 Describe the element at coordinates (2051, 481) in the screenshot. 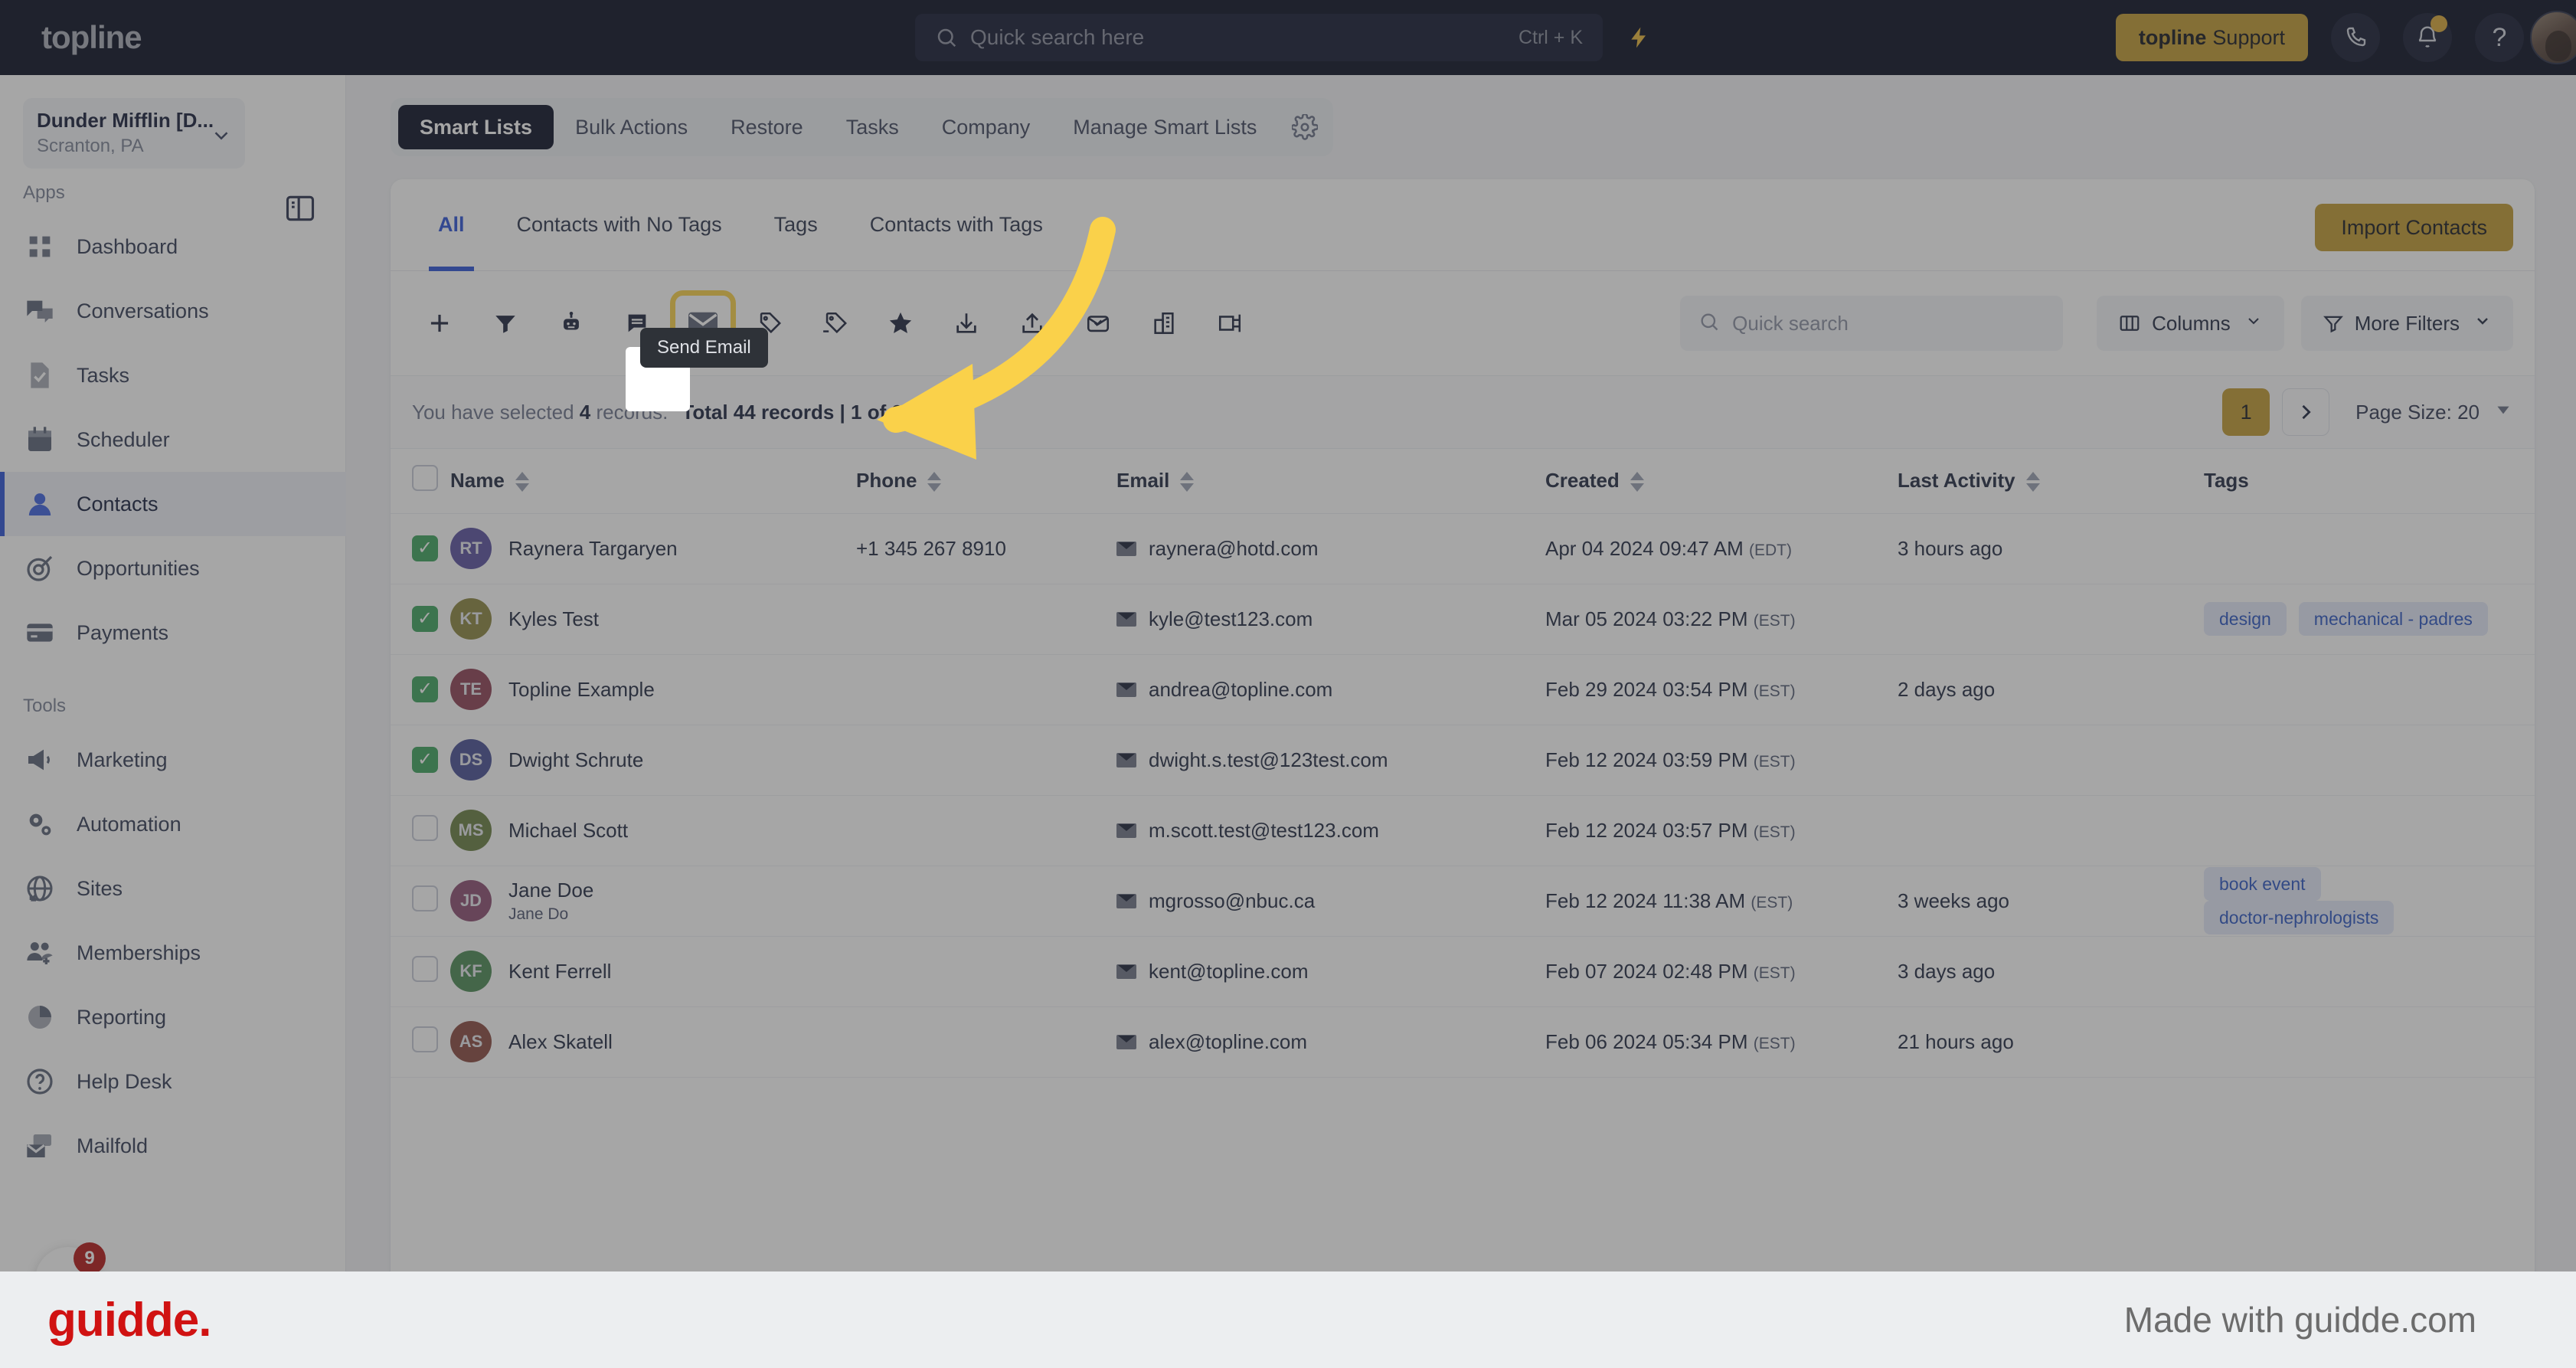

I see `column-header-last-activity: Last Activity` at that location.